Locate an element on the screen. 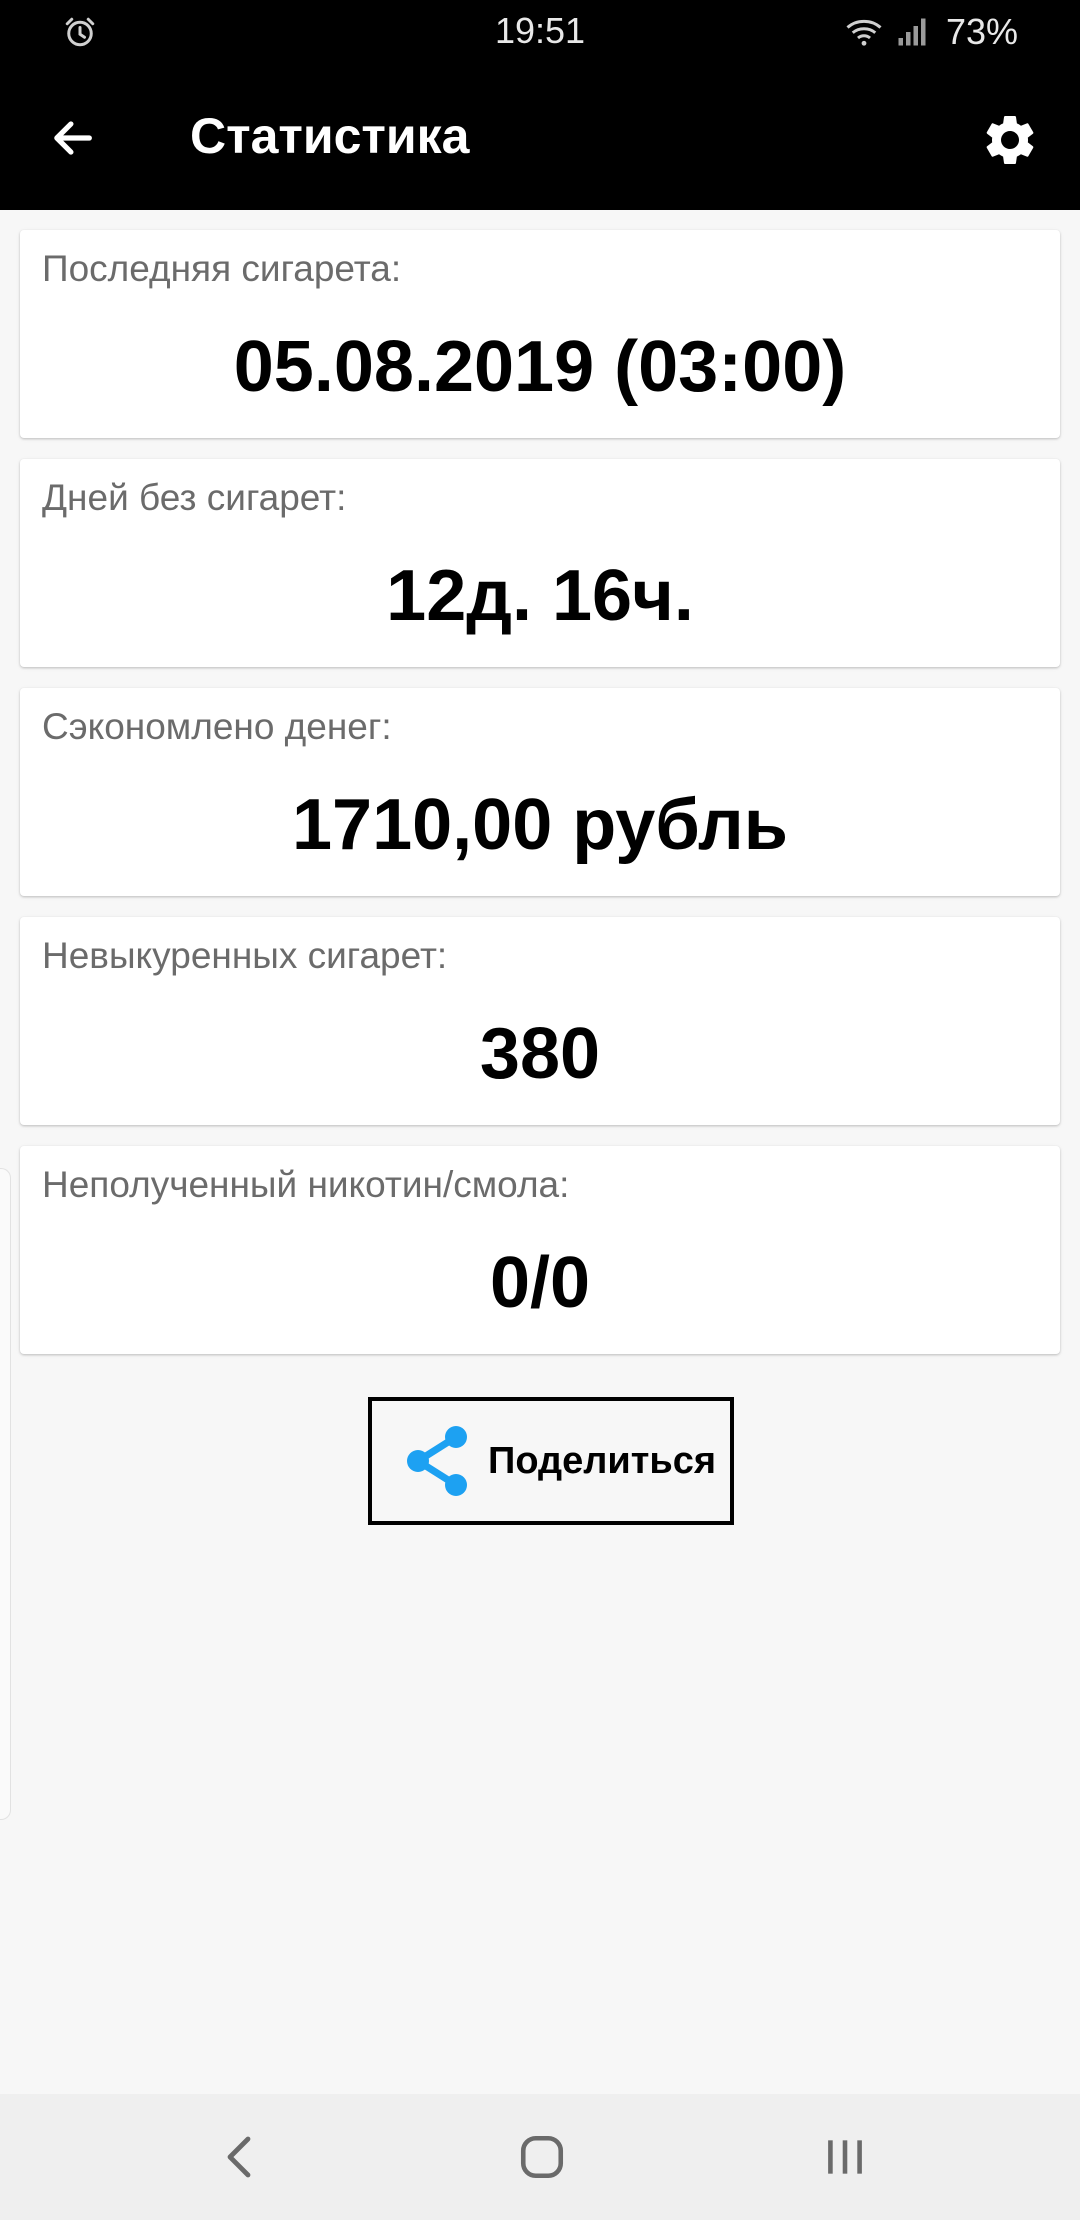  gear-icon is located at coordinates (1010, 139).